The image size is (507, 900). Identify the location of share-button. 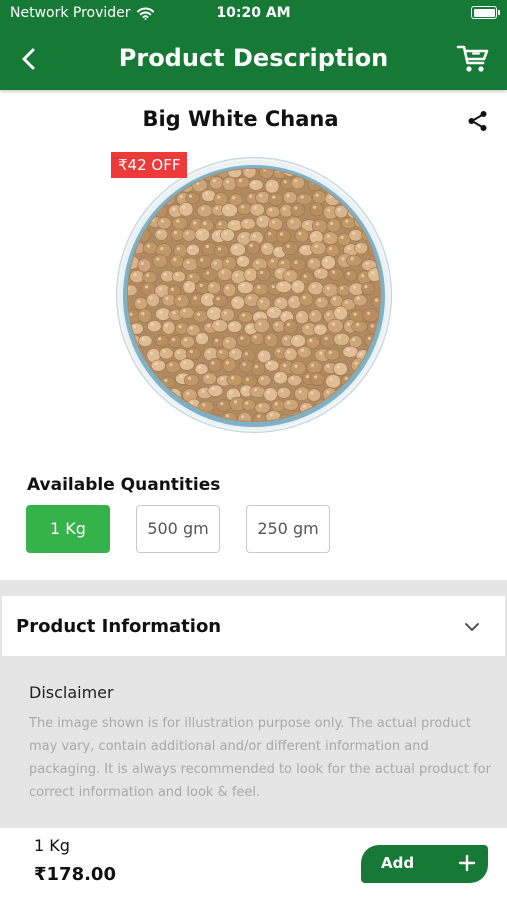
(478, 121).